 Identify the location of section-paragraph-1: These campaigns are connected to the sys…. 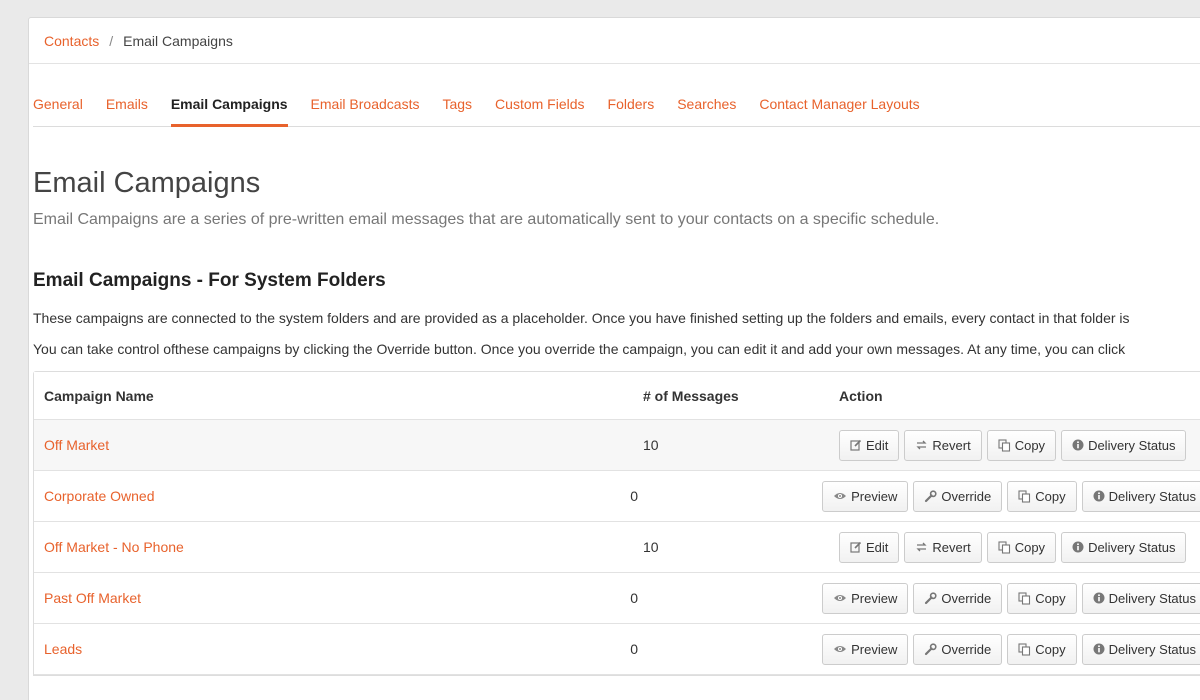
(581, 318).